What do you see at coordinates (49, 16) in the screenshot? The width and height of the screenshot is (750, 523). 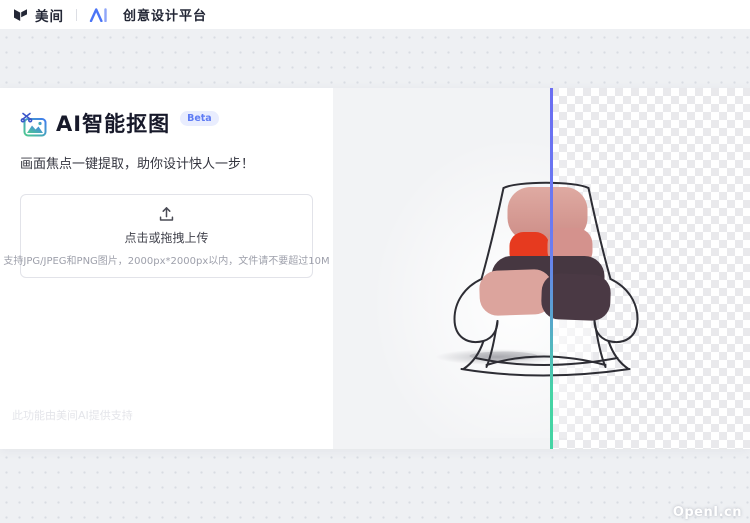 I see `brand-name: 美间` at bounding box center [49, 16].